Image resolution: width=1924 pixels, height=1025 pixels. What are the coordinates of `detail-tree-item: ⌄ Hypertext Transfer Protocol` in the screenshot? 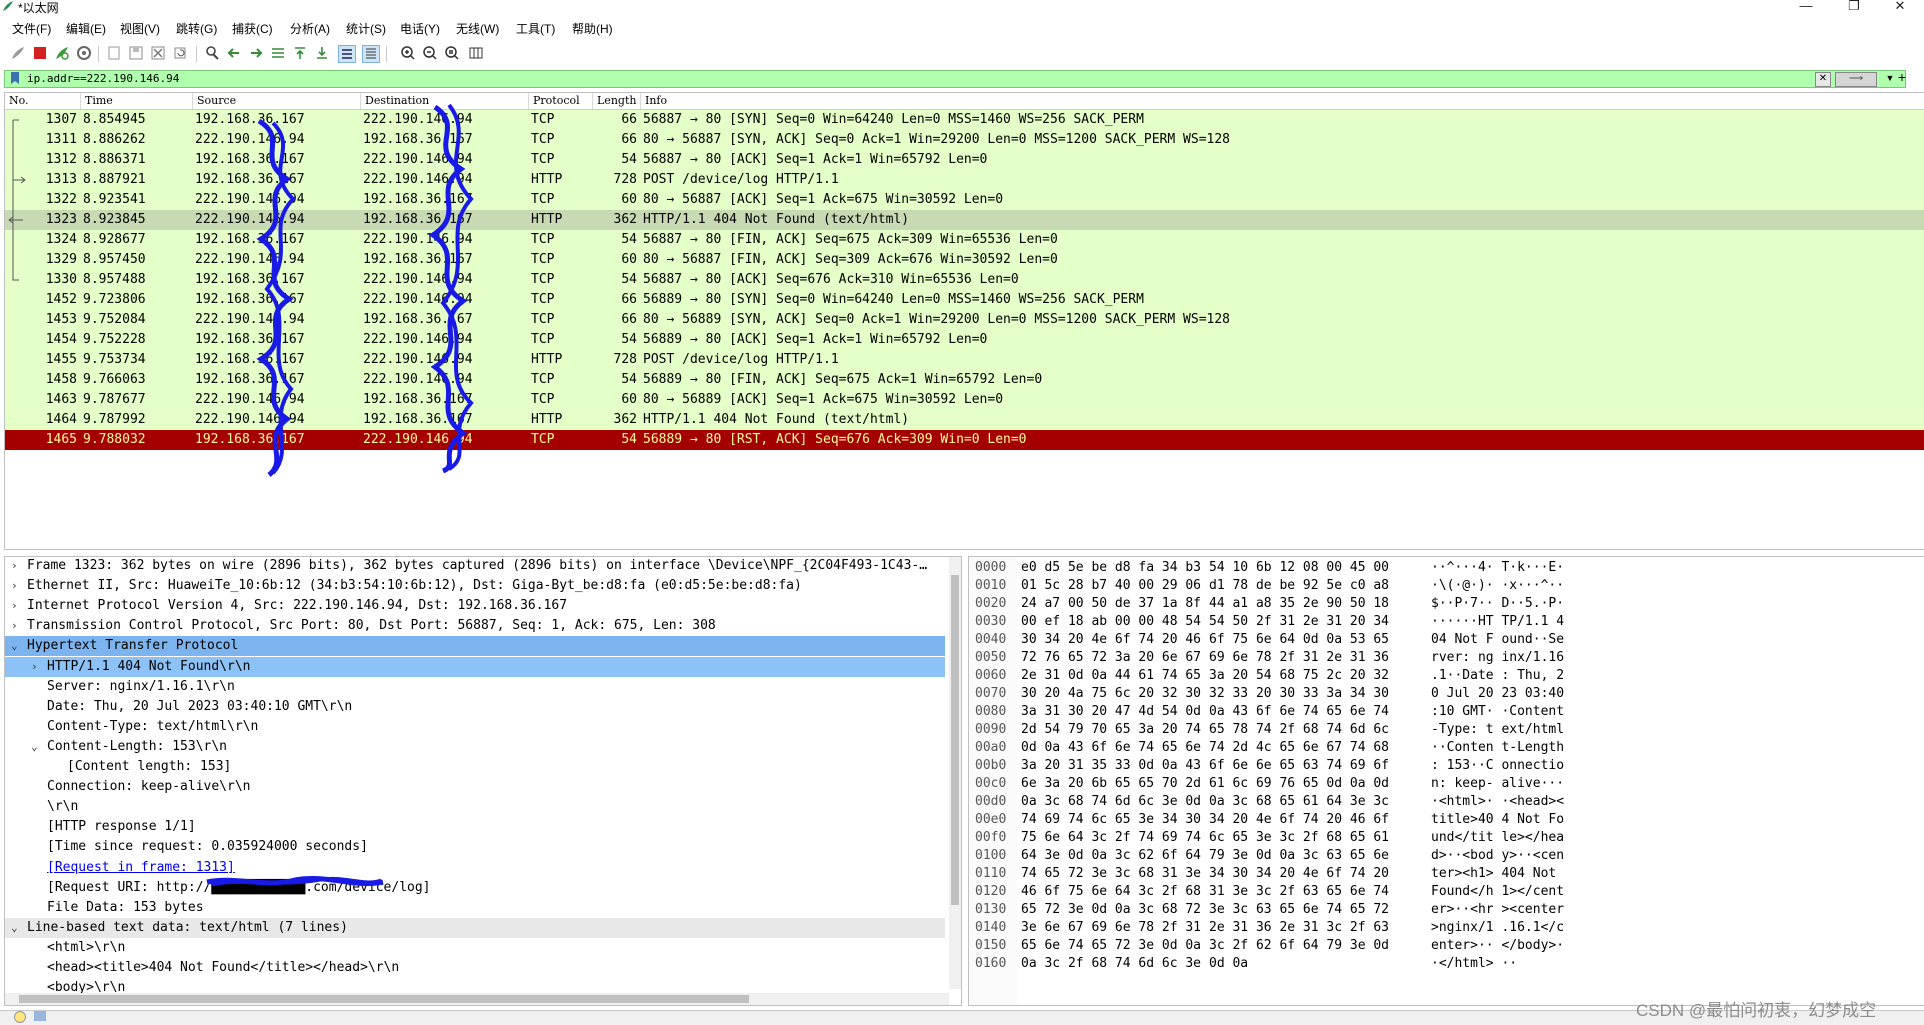 It's located at (475, 646).